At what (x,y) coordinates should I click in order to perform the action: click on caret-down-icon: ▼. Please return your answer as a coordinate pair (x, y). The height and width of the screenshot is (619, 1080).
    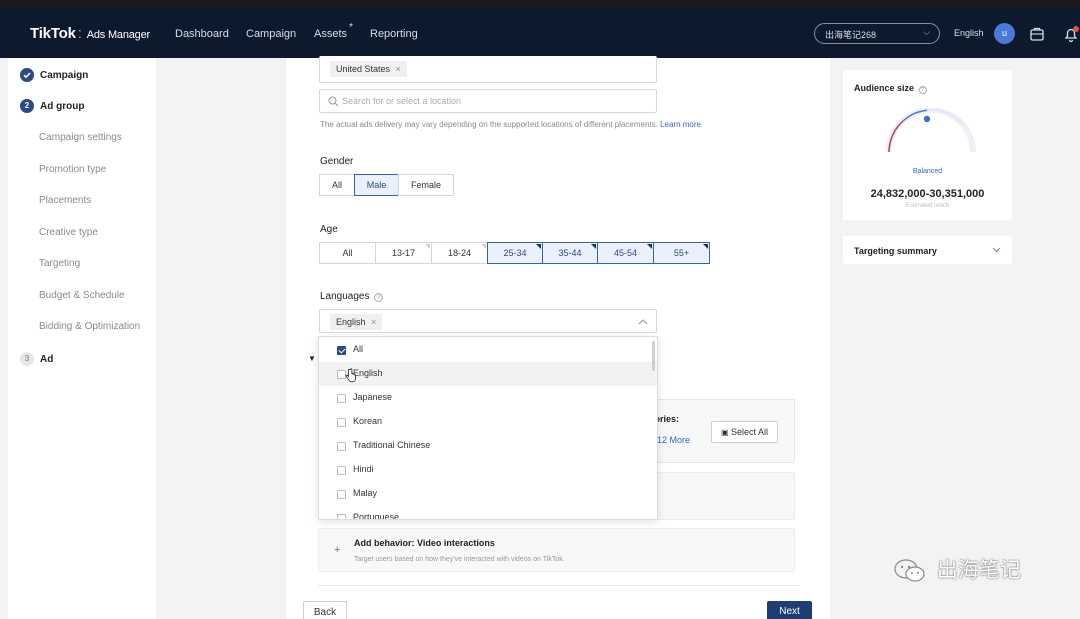
    Looking at the image, I should click on (312, 358).